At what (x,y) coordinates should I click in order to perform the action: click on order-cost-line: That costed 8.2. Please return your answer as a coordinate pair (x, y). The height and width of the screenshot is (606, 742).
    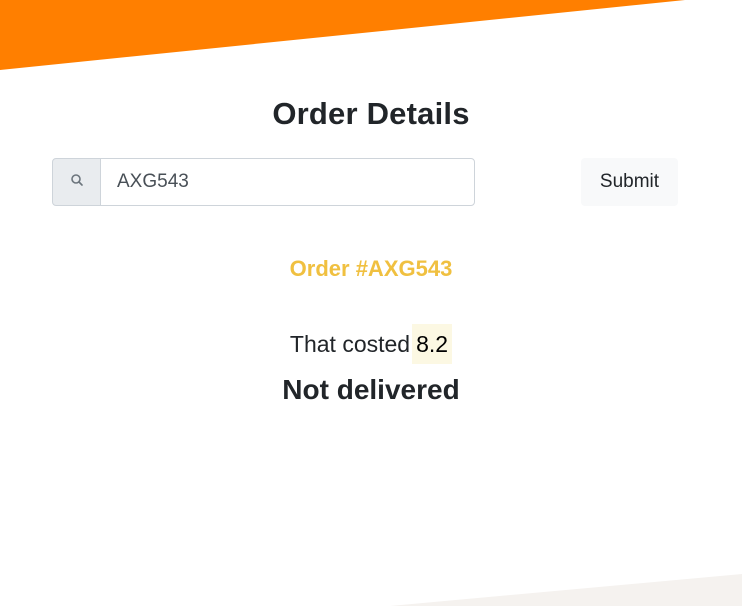
    Looking at the image, I should click on (371, 344).